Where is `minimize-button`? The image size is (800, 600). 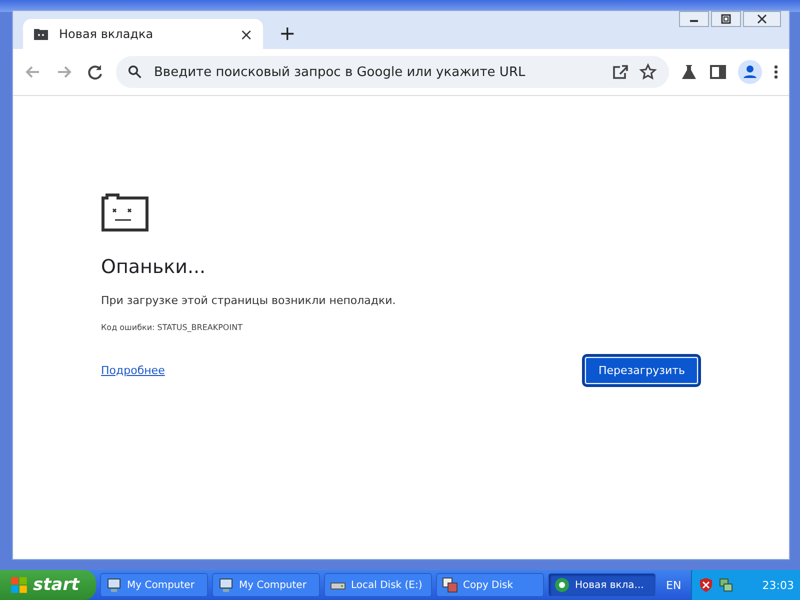
minimize-button is located at coordinates (694, 19).